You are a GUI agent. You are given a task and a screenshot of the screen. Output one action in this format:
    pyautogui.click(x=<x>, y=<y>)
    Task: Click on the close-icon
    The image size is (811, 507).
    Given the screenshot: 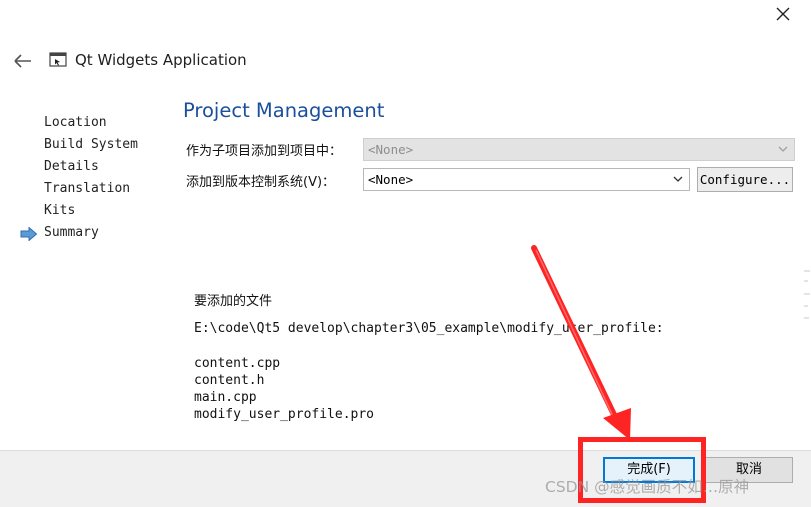 What is the action you would take?
    pyautogui.click(x=783, y=14)
    